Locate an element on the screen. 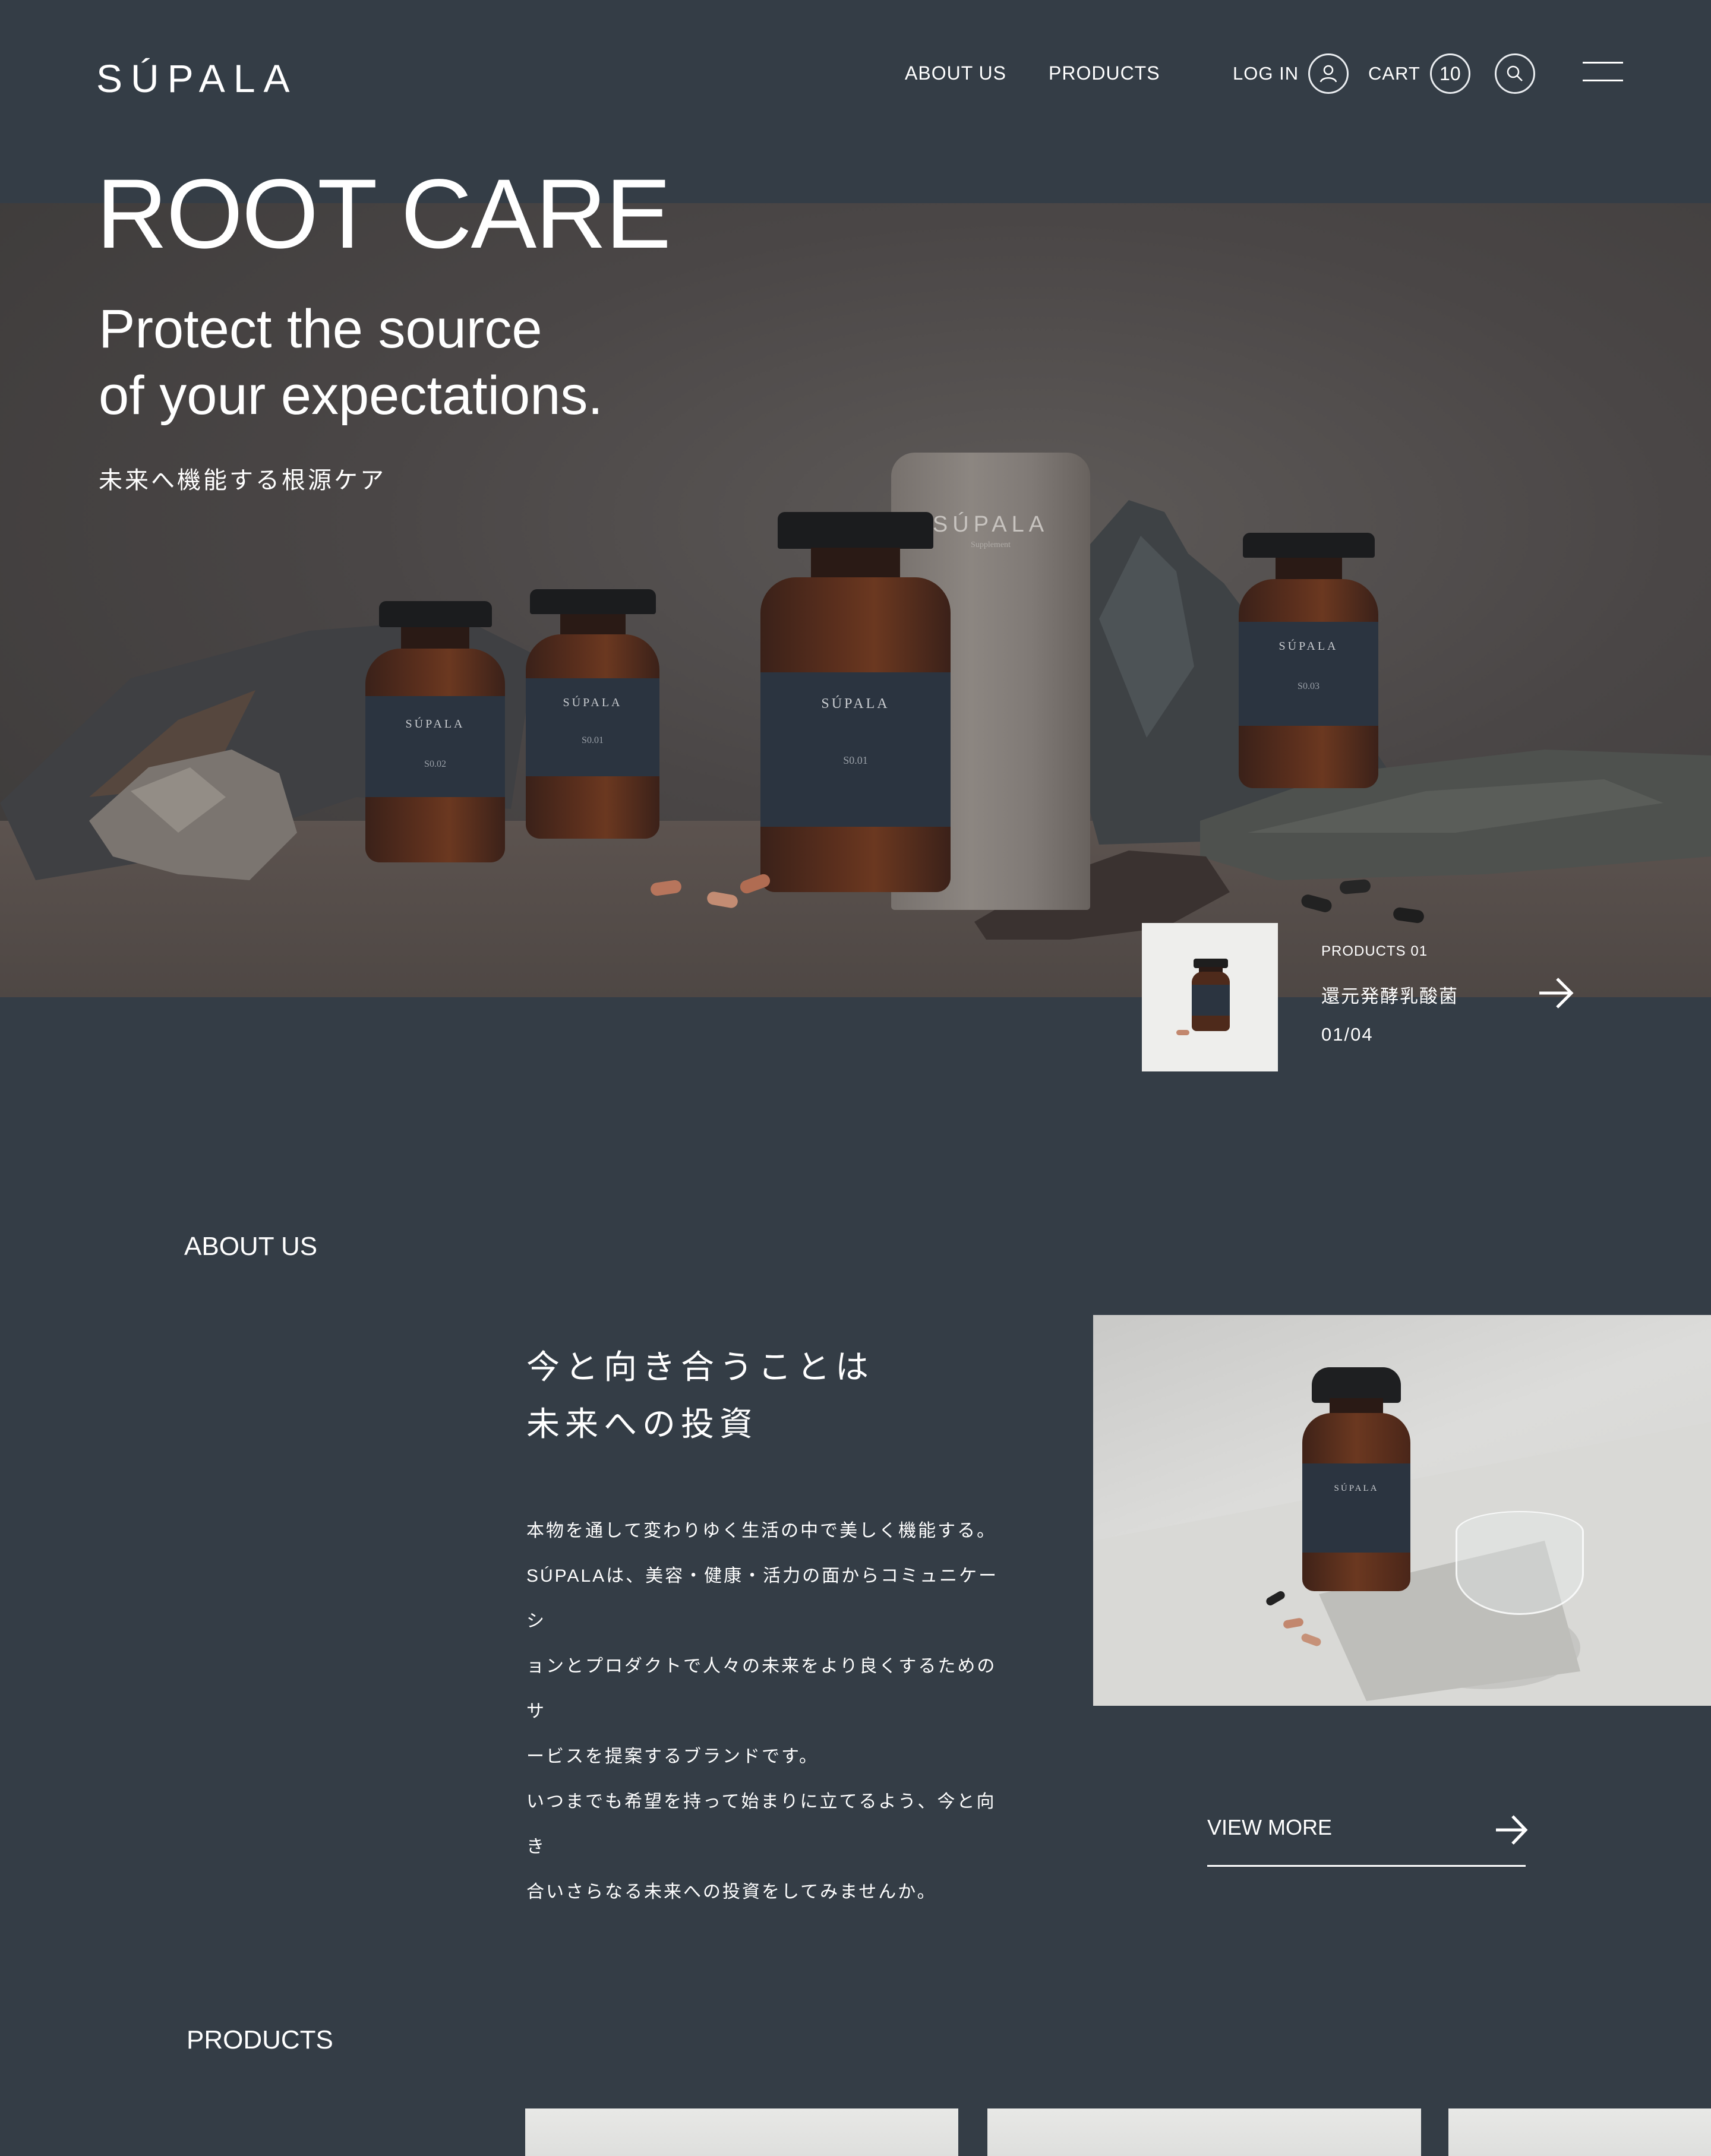  about-body-line: 本物を通して変わりゆく生活の中で美しく機能する。 is located at coordinates (762, 1531).